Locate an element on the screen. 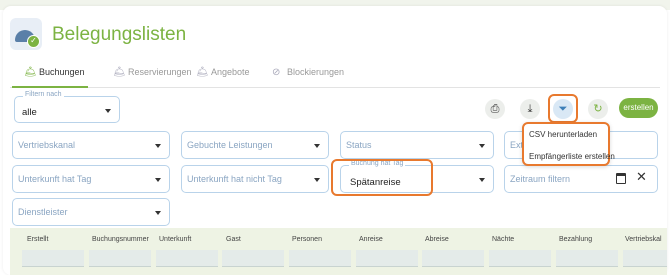 This screenshot has width=670, height=275. column-header: Bezahlung is located at coordinates (575, 239).